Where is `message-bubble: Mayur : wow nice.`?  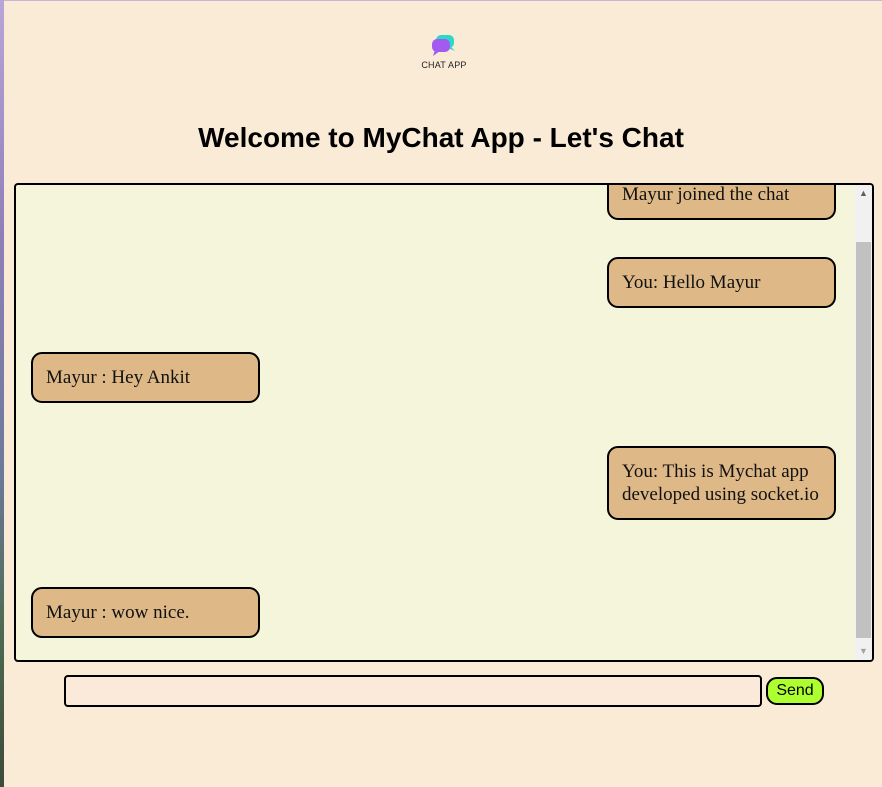 message-bubble: Mayur : wow nice. is located at coordinates (145, 612).